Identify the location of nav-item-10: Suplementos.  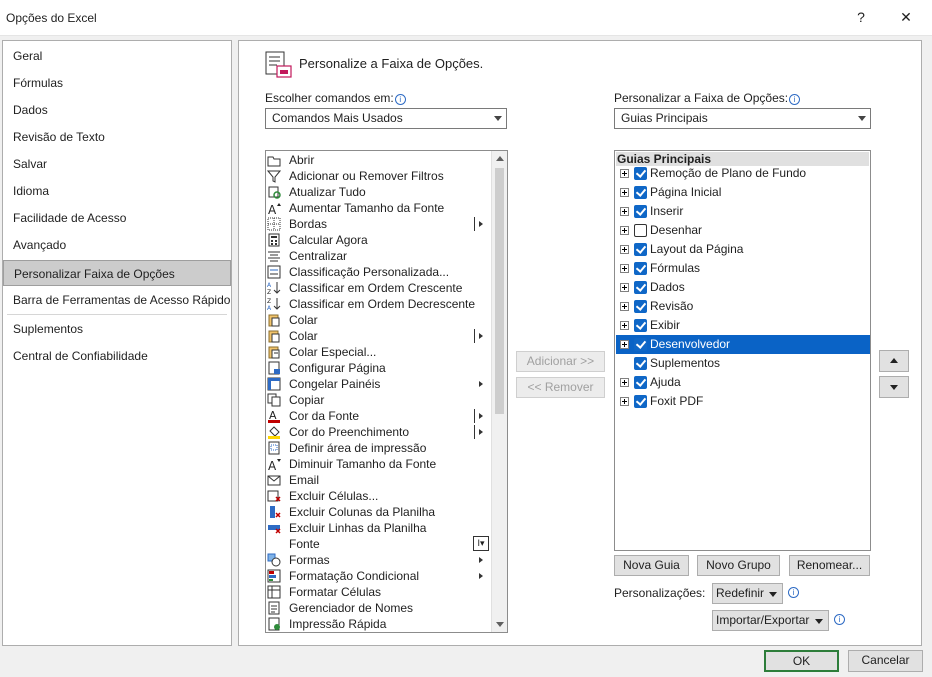
(117, 329).